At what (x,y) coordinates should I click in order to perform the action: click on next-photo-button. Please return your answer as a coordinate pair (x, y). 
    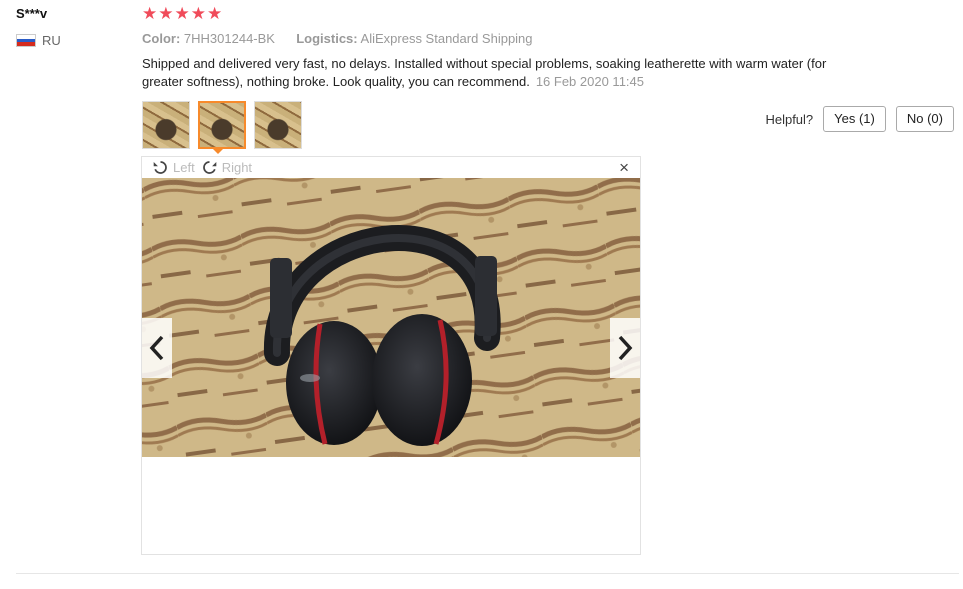
    Looking at the image, I should click on (625, 348).